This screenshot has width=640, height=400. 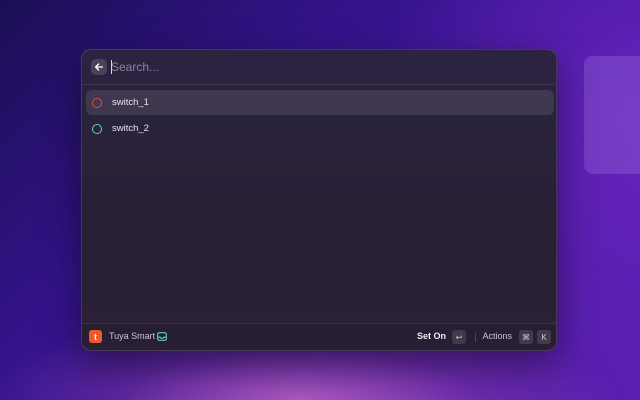 What do you see at coordinates (130, 102) in the screenshot?
I see `list-item-label: switch_1` at bounding box center [130, 102].